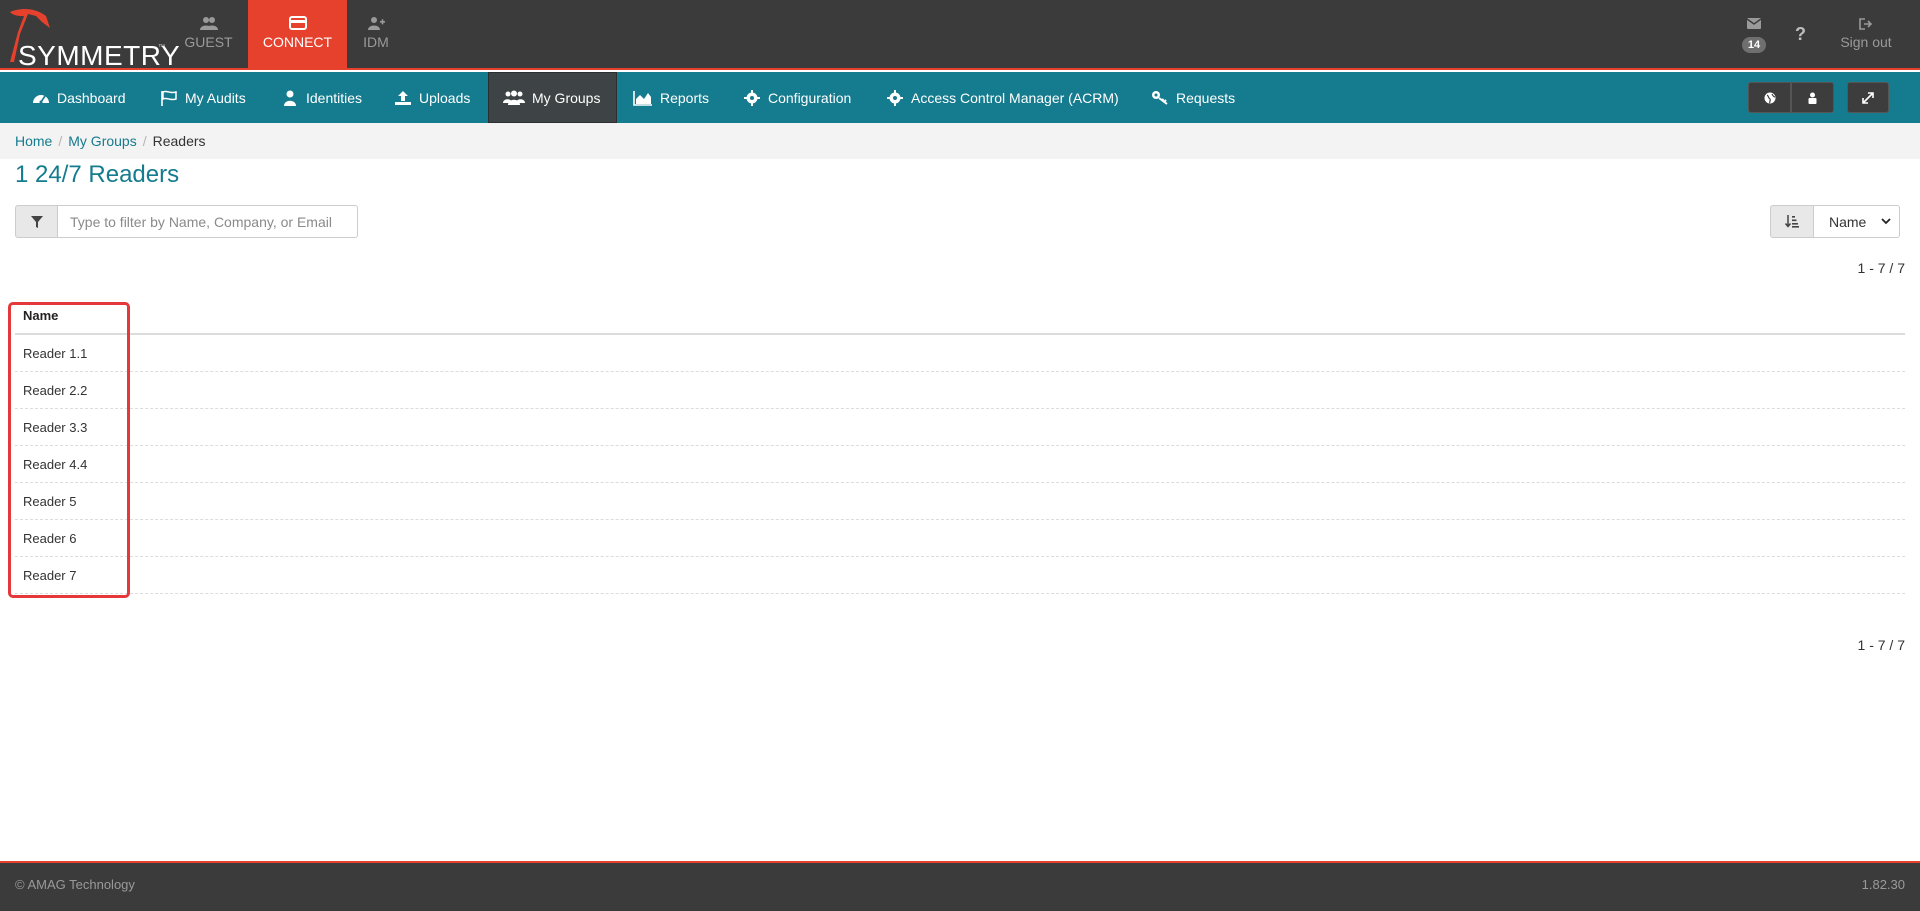 The image size is (1920, 911). Describe the element at coordinates (208, 42) in the screenshot. I see `app-tab-label: GUEST` at that location.